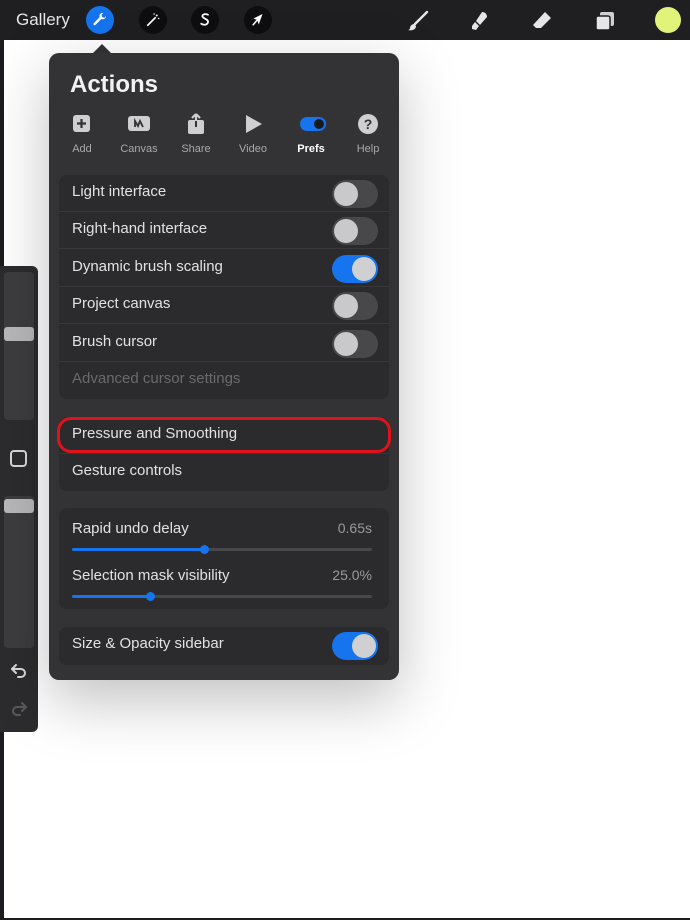  Describe the element at coordinates (224, 539) in the screenshot. I see `rapid-undo-delay-row: Rapid undo delay 0.65s` at that location.